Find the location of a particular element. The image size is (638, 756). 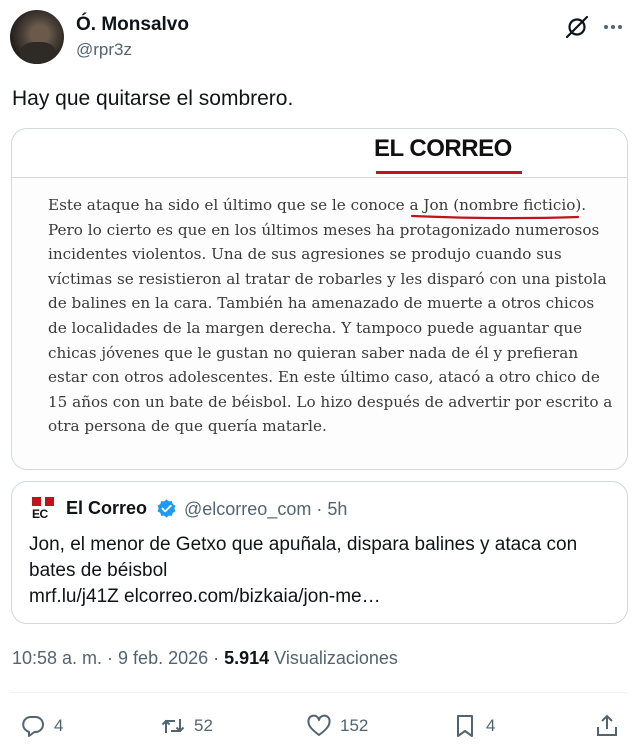

quoted-text-line: bates de béisbol is located at coordinates (98, 570).